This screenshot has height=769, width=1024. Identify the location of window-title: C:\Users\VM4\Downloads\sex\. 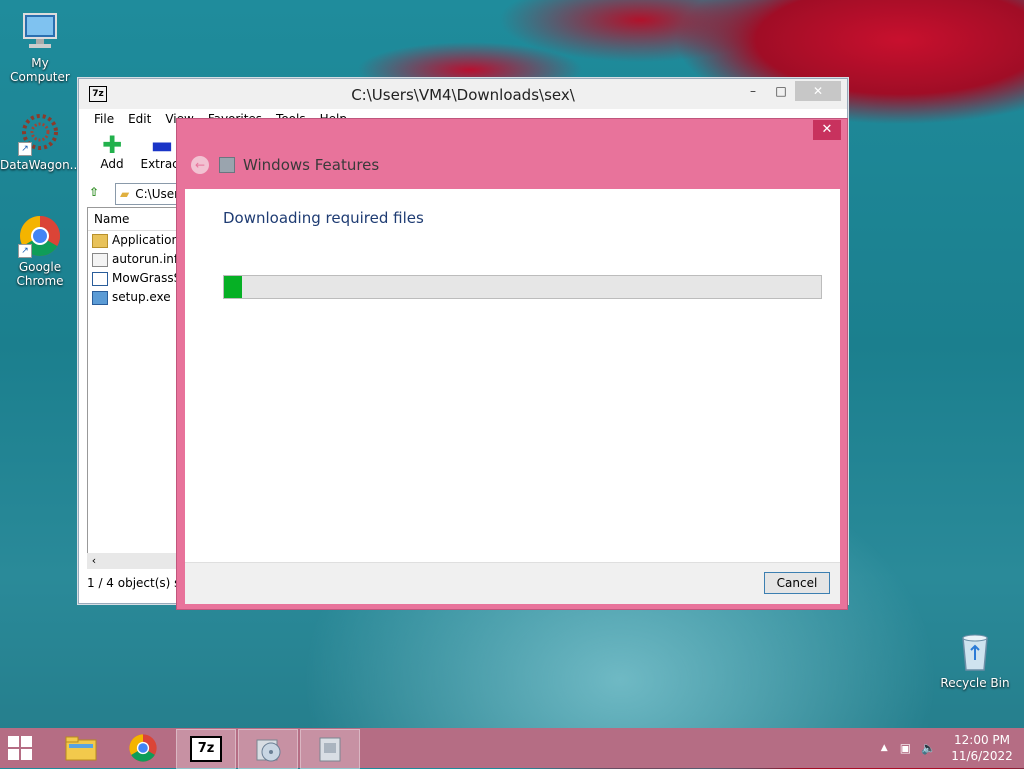
(463, 95).